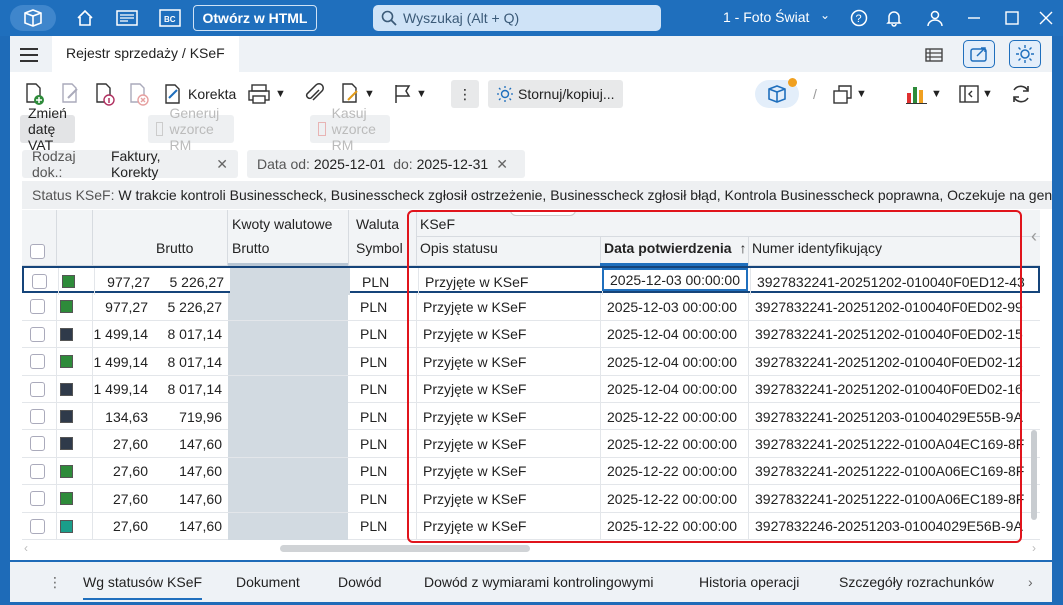 The image size is (1063, 605). What do you see at coordinates (859, 18) in the screenshot?
I see `help-icon: ?` at bounding box center [859, 18].